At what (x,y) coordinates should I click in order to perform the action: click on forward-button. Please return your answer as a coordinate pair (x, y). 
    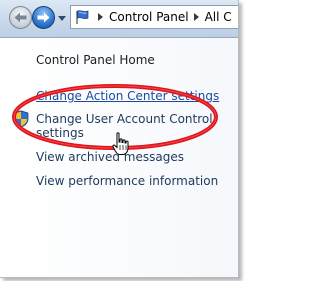
    Looking at the image, I should click on (43, 17).